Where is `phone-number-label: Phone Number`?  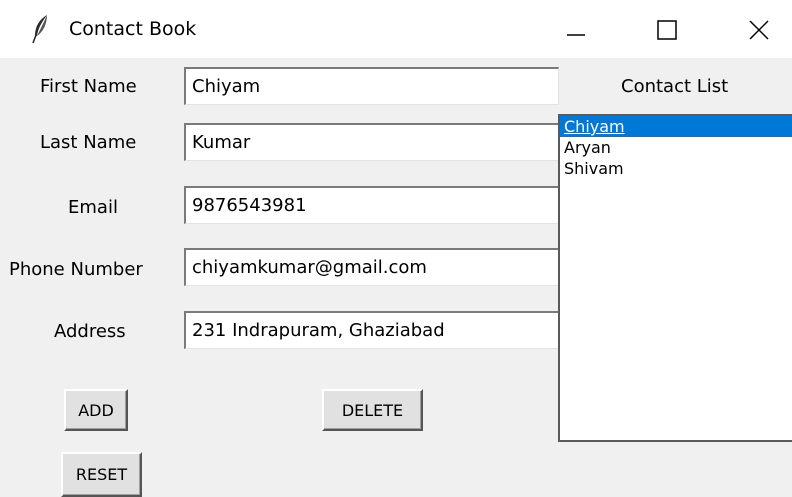 phone-number-label: Phone Number is located at coordinates (76, 269).